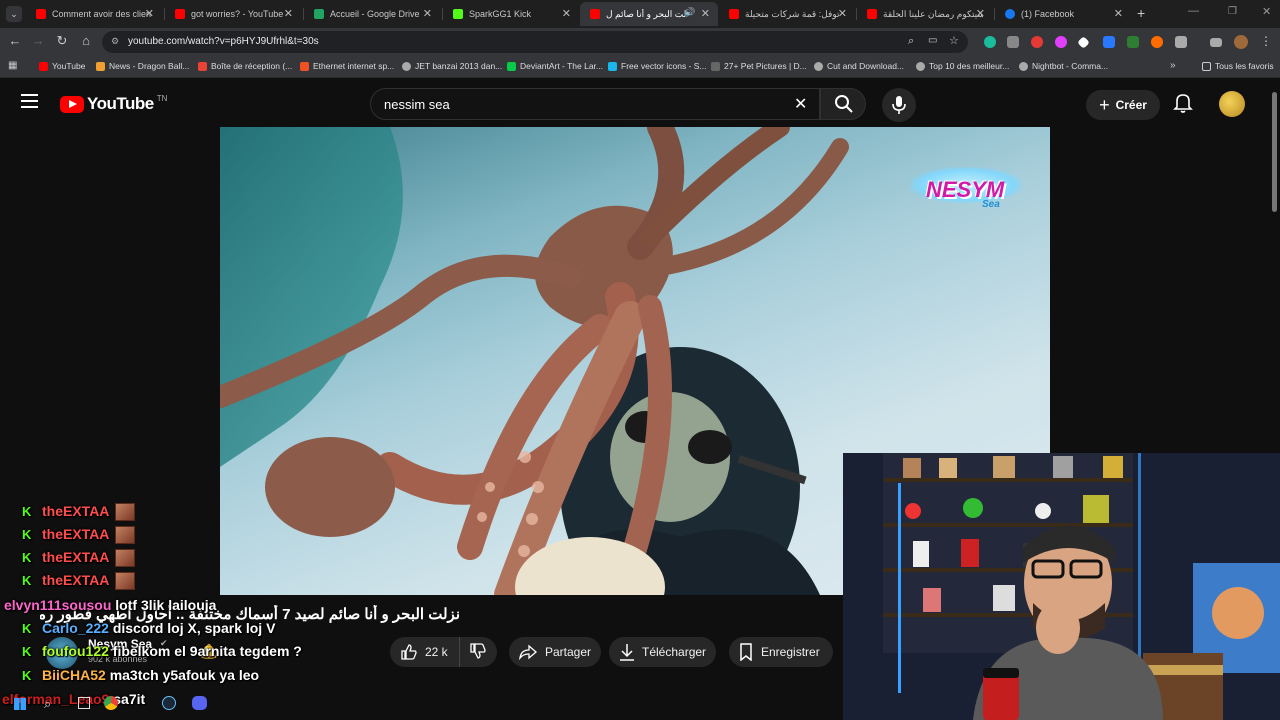 The image size is (1280, 720). Describe the element at coordinates (1244, 66) in the screenshot. I see `all-bookmarks-label: Tous les favoris` at that location.